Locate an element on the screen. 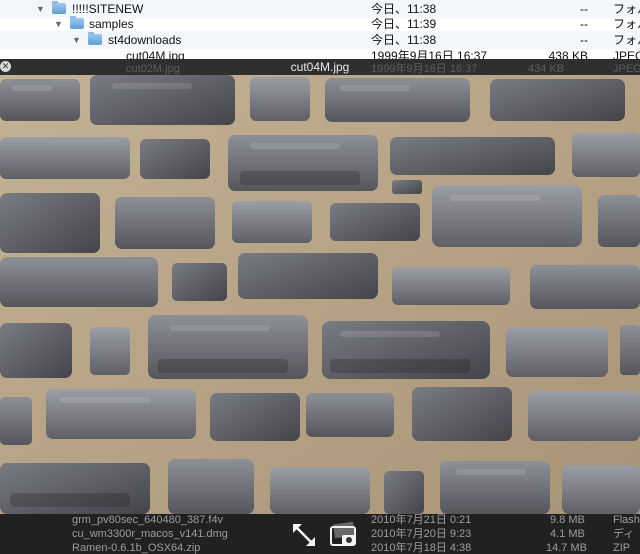  file-date: 2010年7月21日 0:21 is located at coordinates (421, 520).